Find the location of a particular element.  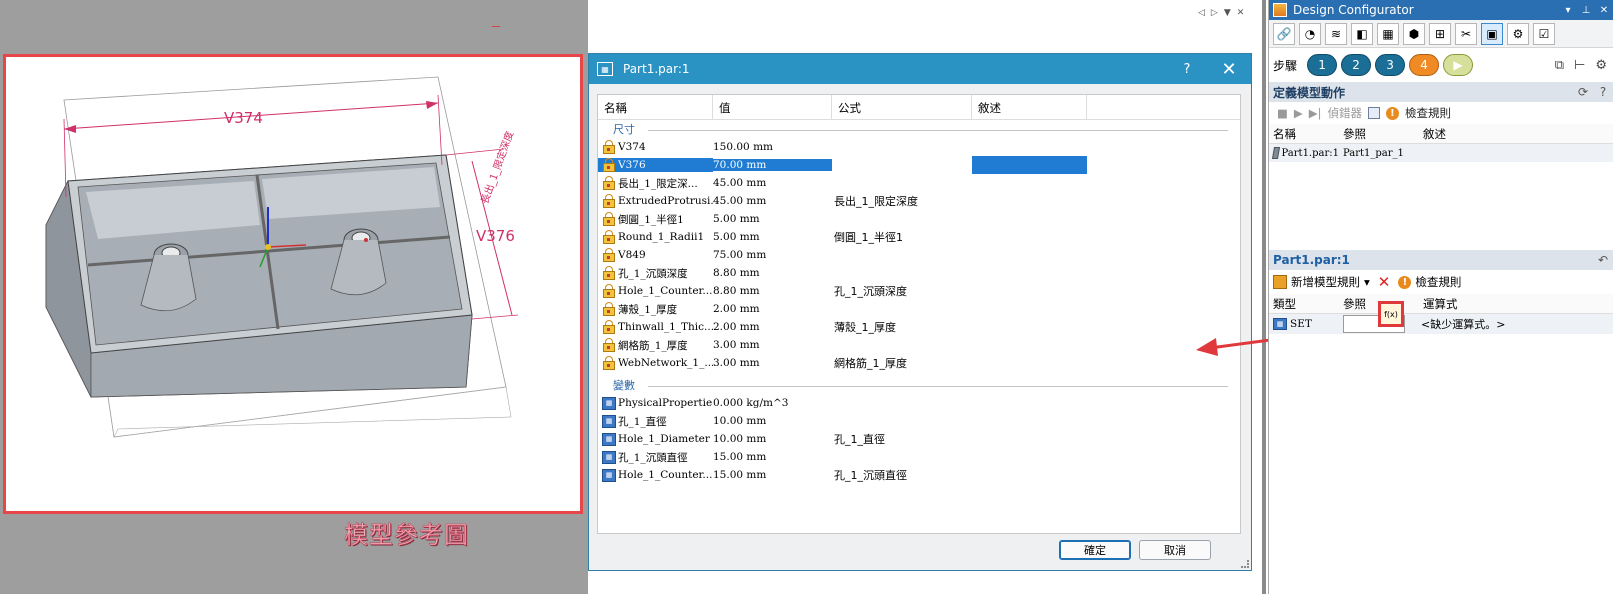

hierarchy-icon: ⊢ is located at coordinates (1579, 65).